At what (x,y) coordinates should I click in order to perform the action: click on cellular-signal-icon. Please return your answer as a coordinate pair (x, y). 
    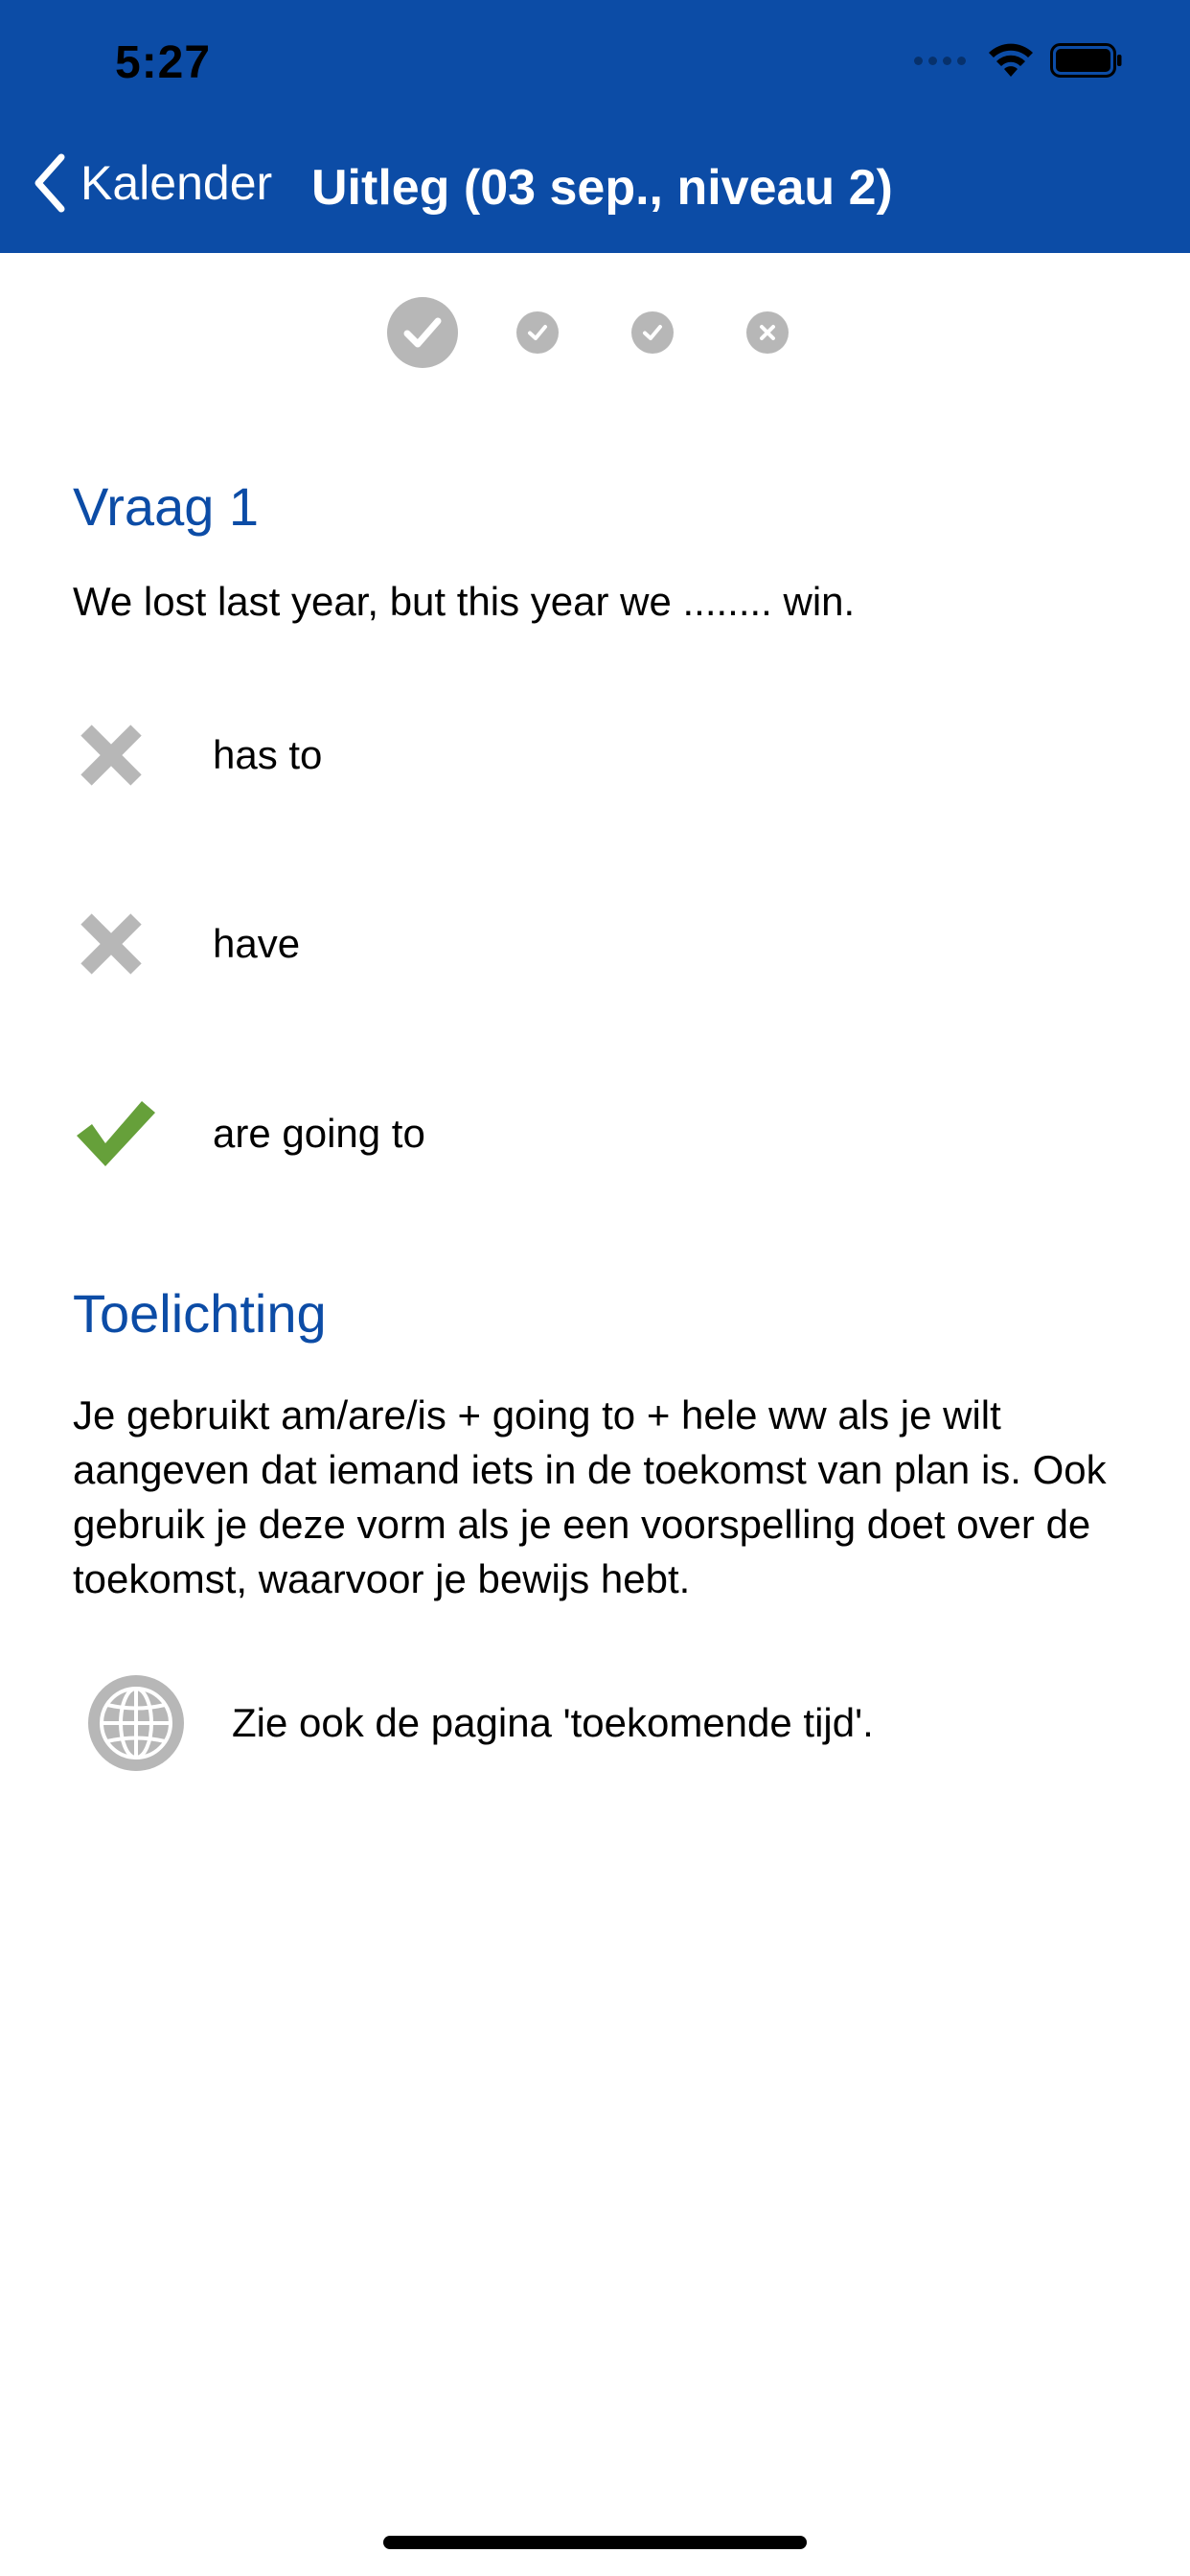
    Looking at the image, I should click on (940, 60).